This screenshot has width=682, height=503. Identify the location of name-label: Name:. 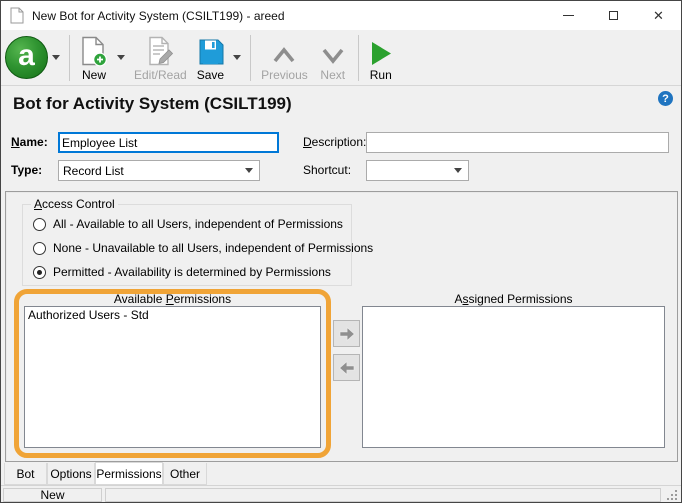
(29, 142).